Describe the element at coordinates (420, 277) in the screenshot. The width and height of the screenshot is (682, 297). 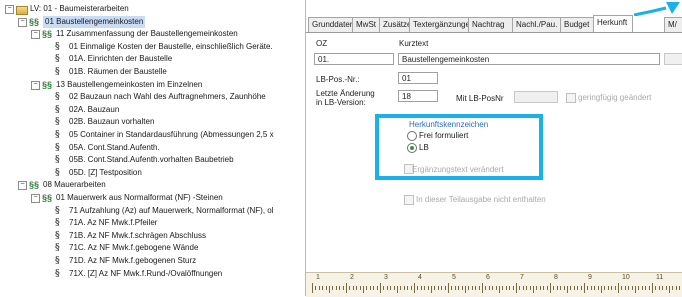
I see `ruler-number: 4` at that location.